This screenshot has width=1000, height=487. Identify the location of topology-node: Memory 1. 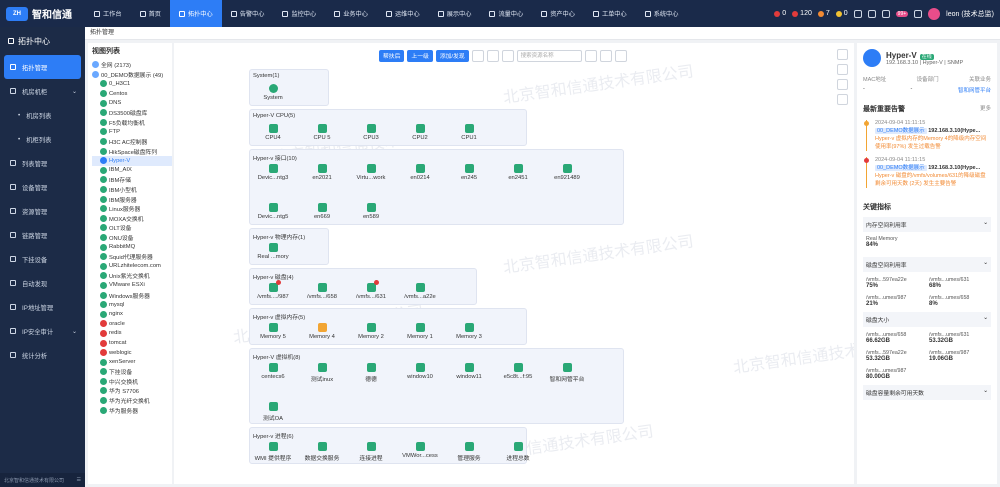
(420, 331).